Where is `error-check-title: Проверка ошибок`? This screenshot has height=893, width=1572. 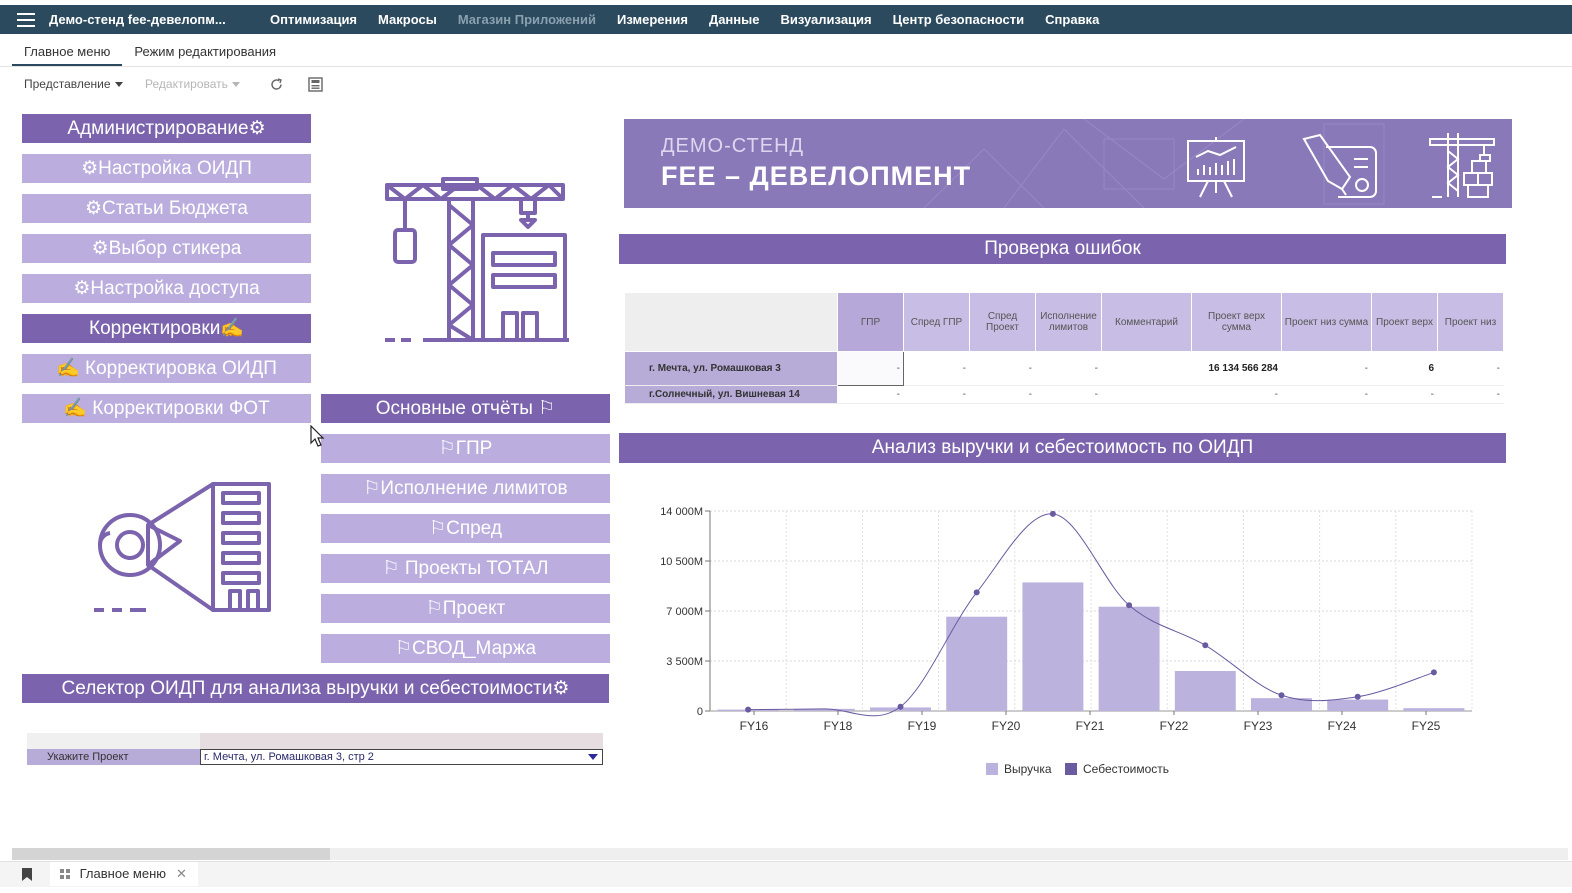 error-check-title: Проверка ошибок is located at coordinates (1062, 249).